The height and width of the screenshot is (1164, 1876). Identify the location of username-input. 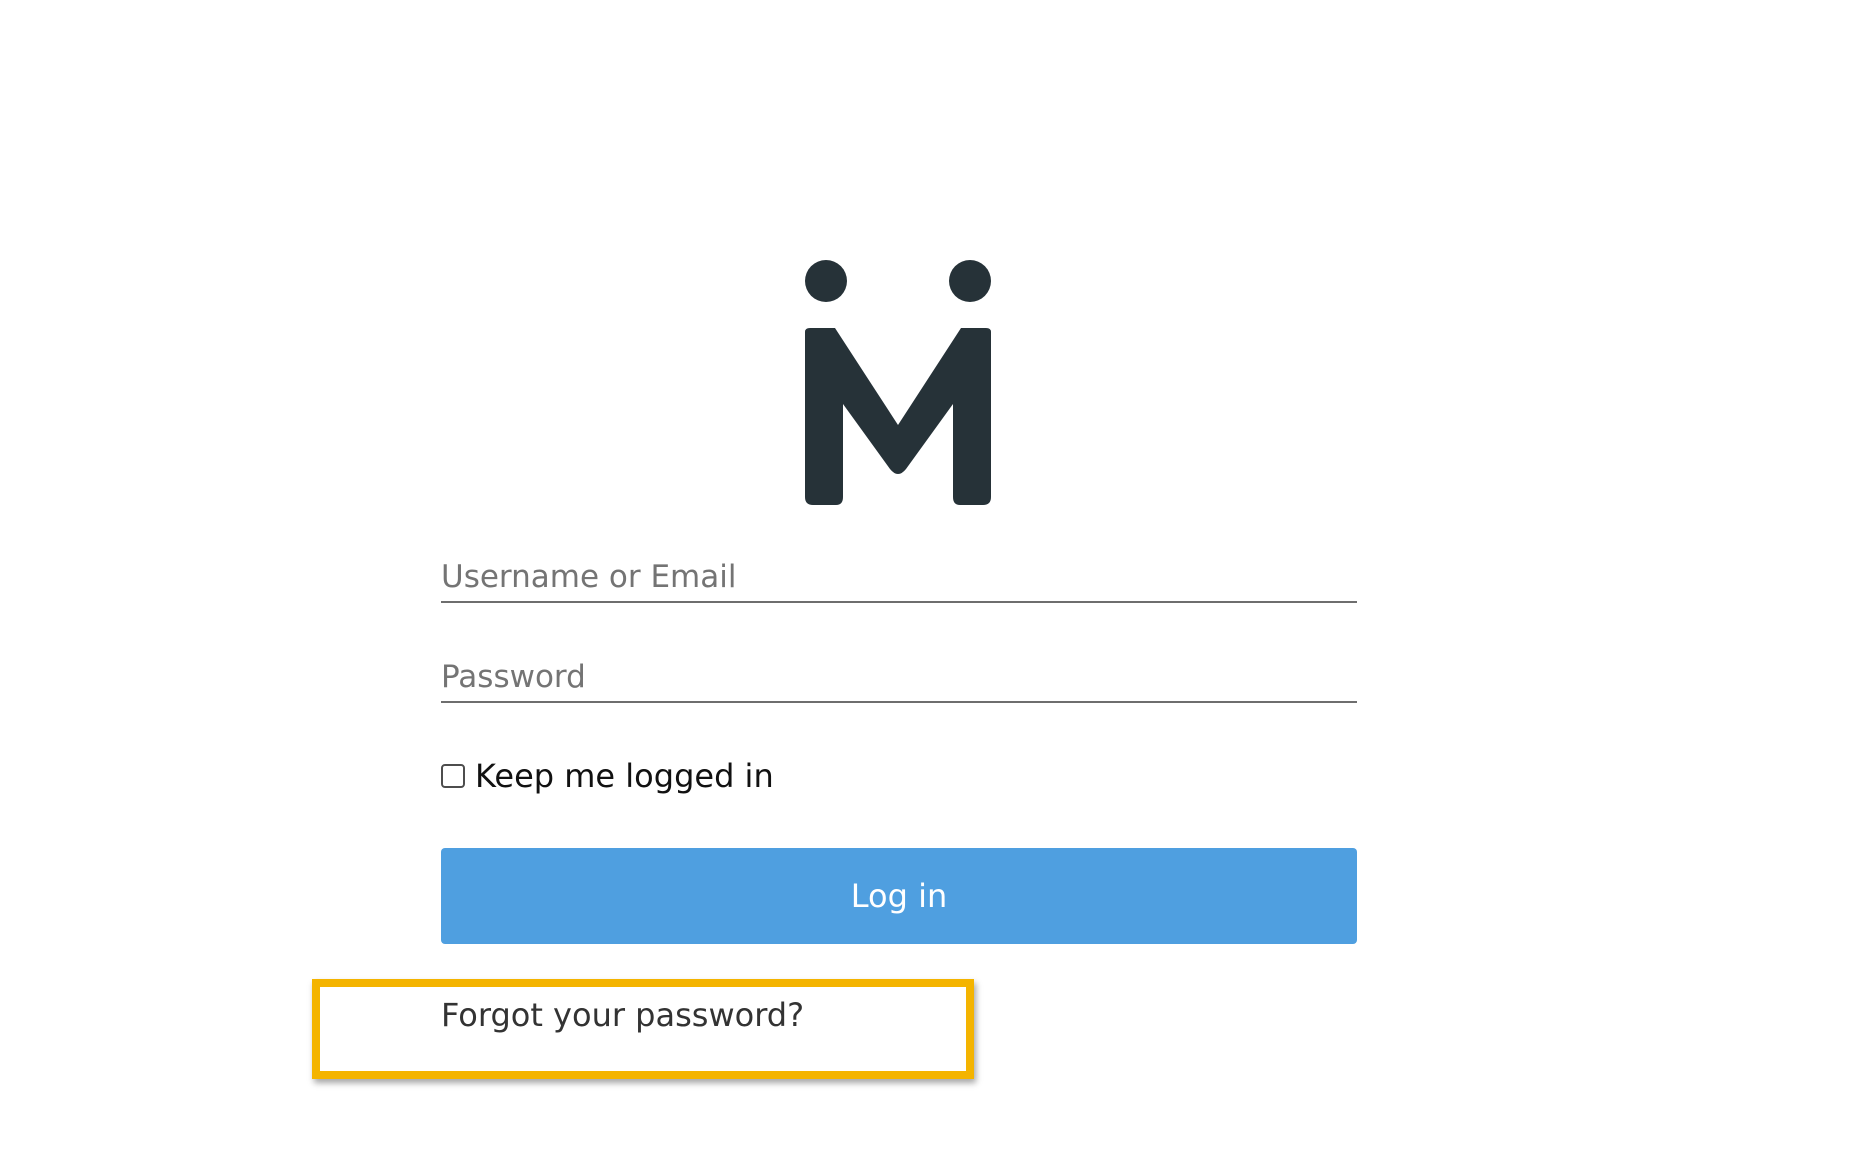
(899, 577).